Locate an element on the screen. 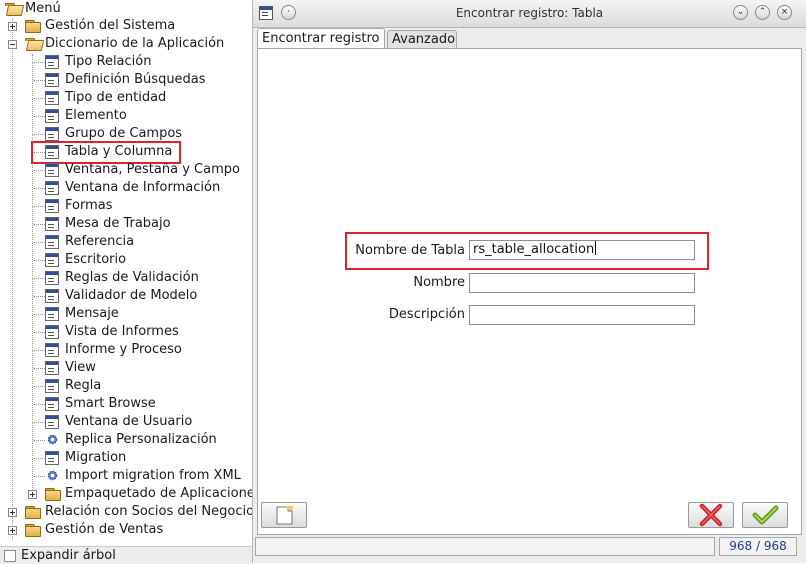  descripcion-label: Descripción is located at coordinates (426, 314).